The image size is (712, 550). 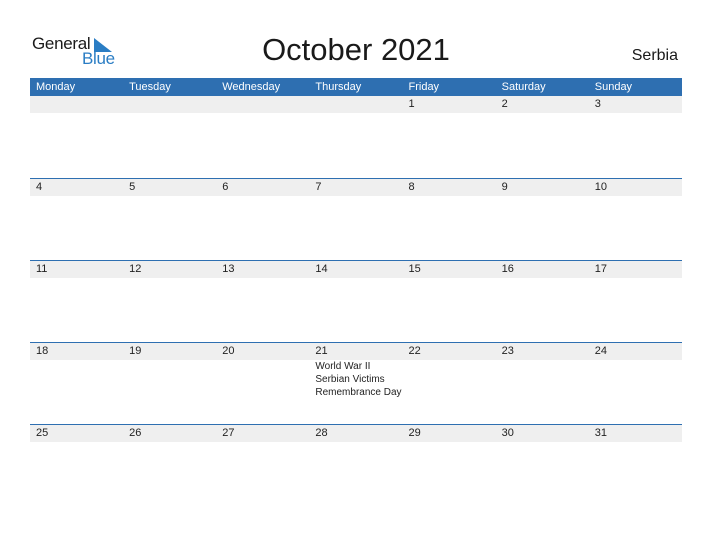 I want to click on day-number: 15, so click(x=414, y=269).